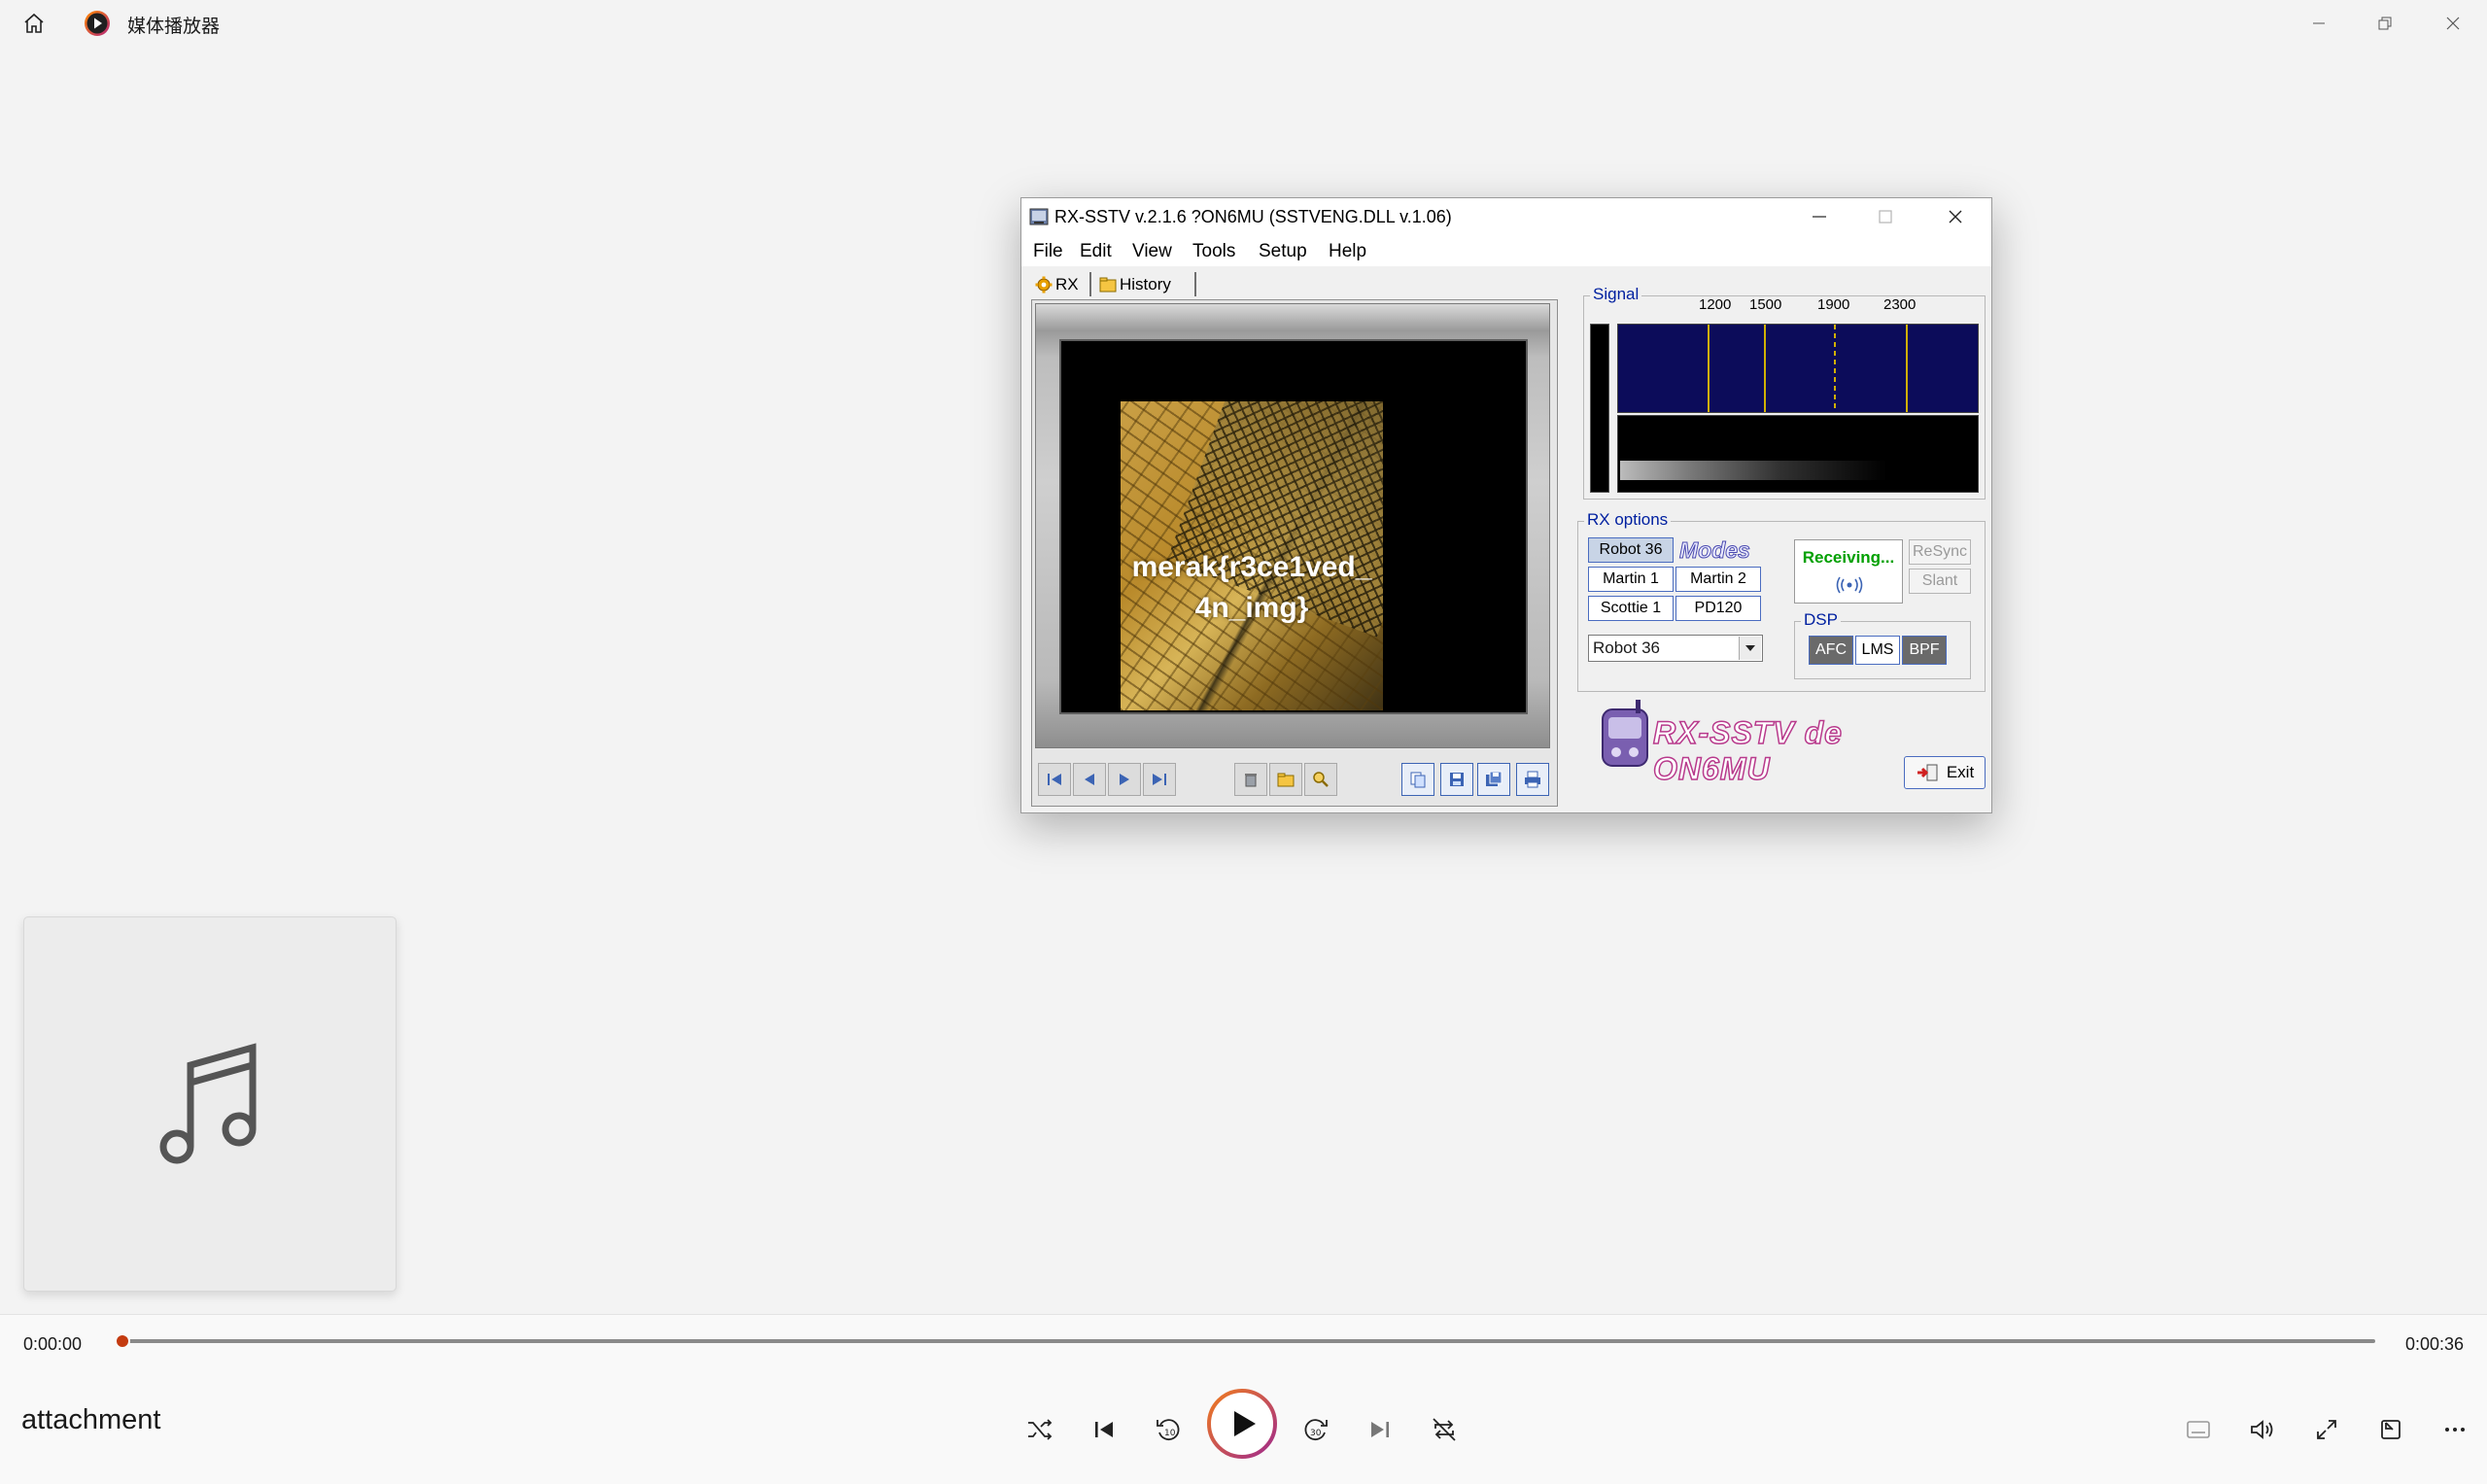 The width and height of the screenshot is (2487, 1484). I want to click on freq-label-1900: 1900, so click(1833, 304).